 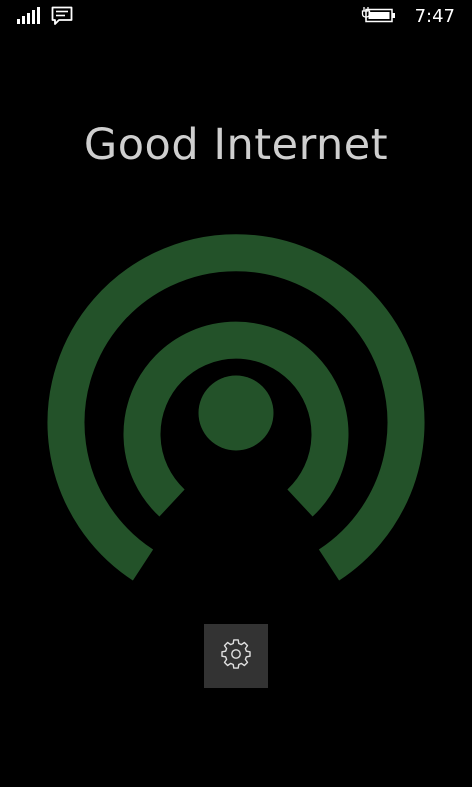 I want to click on center-signal-dot, so click(x=236, y=413).